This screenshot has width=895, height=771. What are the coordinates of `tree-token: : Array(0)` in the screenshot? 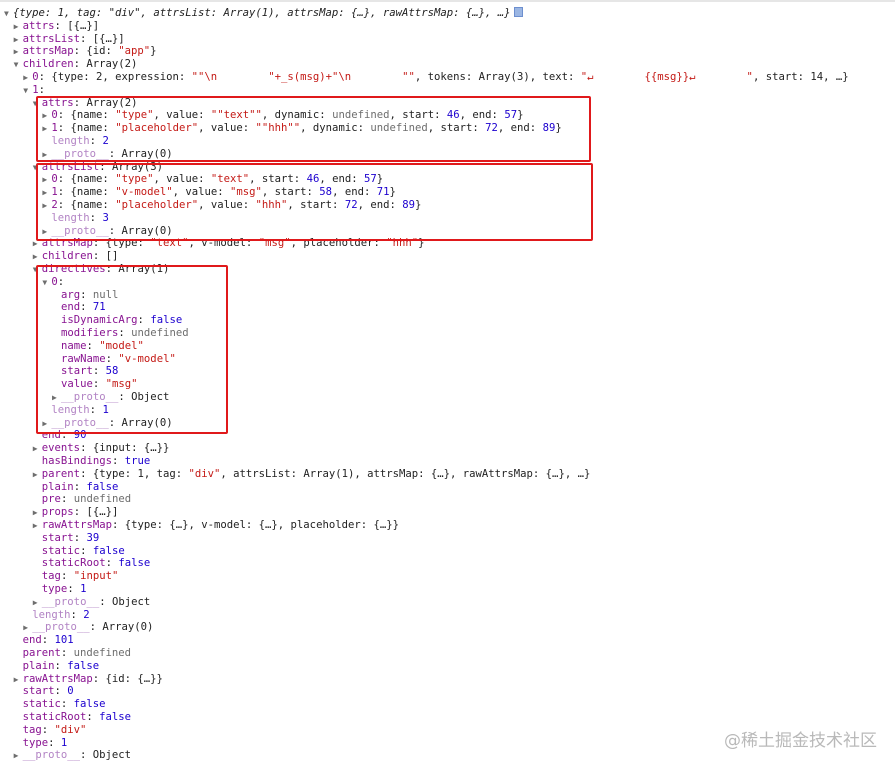 It's located at (121, 627).